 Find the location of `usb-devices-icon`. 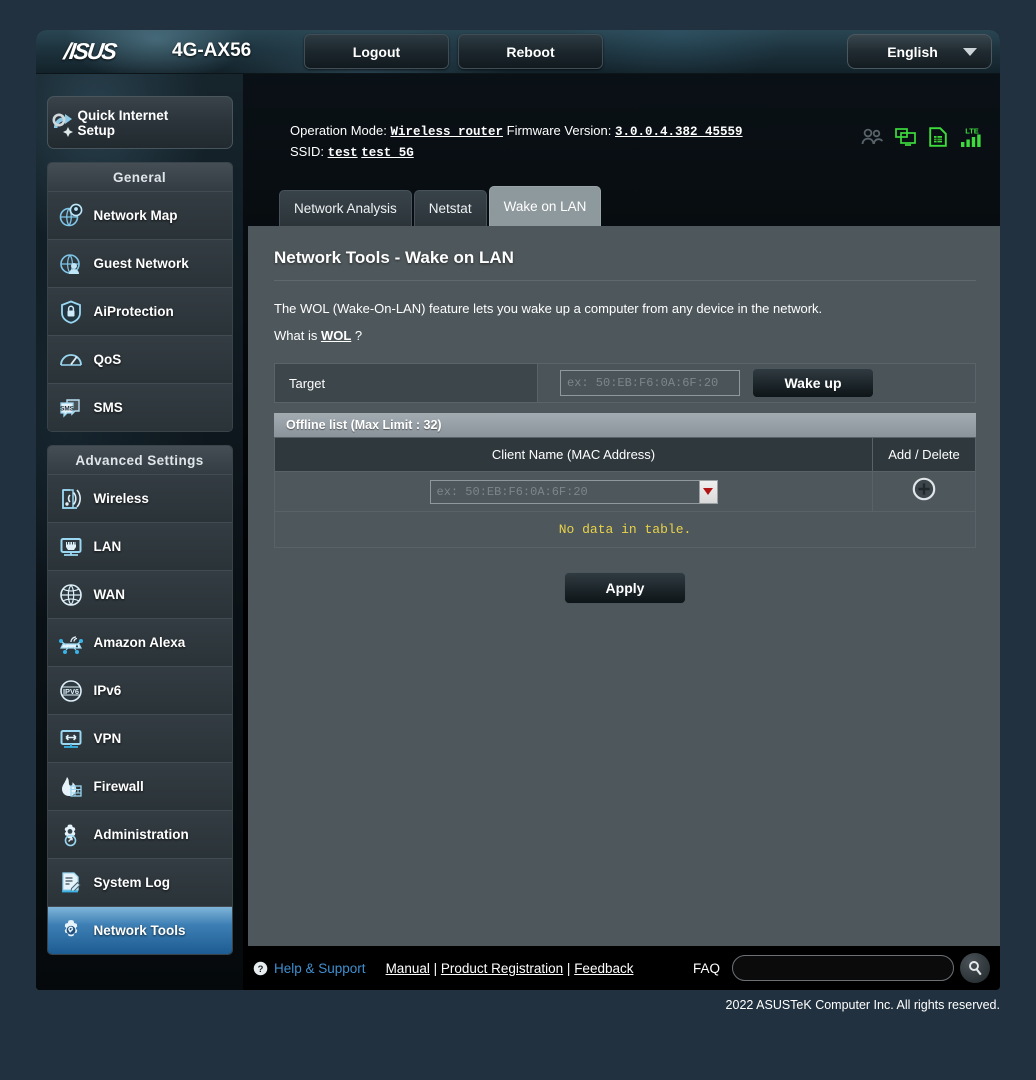

usb-devices-icon is located at coordinates (906, 139).